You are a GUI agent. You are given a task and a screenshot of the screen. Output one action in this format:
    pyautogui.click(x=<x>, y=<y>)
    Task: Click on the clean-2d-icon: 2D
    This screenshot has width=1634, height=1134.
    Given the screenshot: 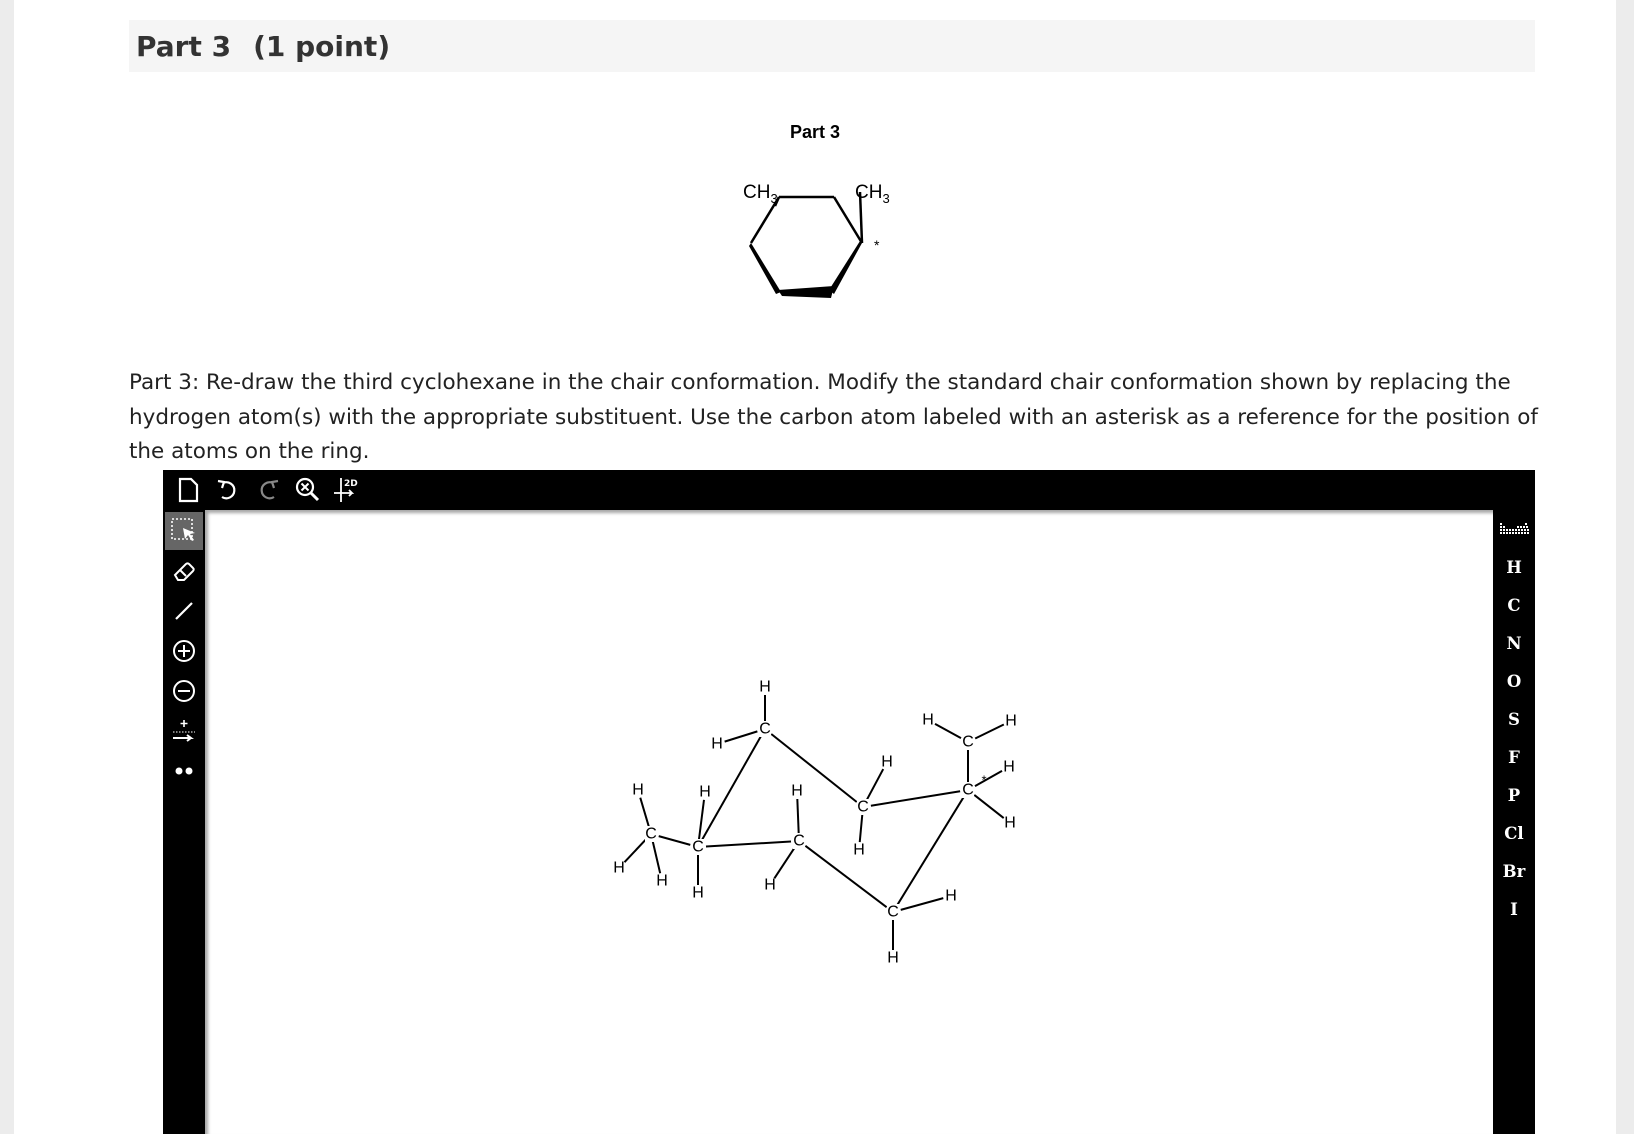 What is the action you would take?
    pyautogui.click(x=348, y=490)
    